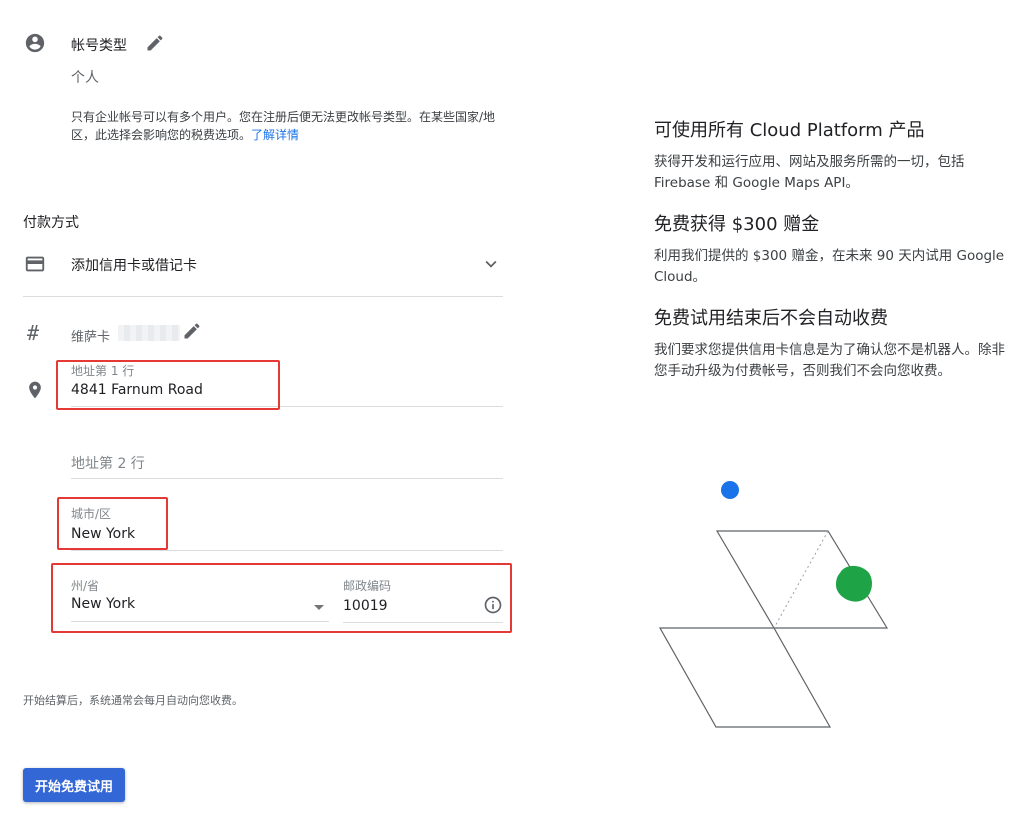 The height and width of the screenshot is (829, 1034). Describe the element at coordinates (85, 78) in the screenshot. I see `account-type-value: 个人` at that location.